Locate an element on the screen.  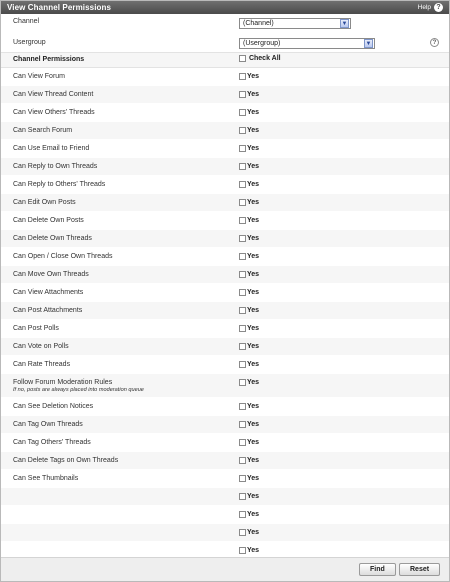
permission-row: Can Delete Own Threads Yes is located at coordinates (225, 239).